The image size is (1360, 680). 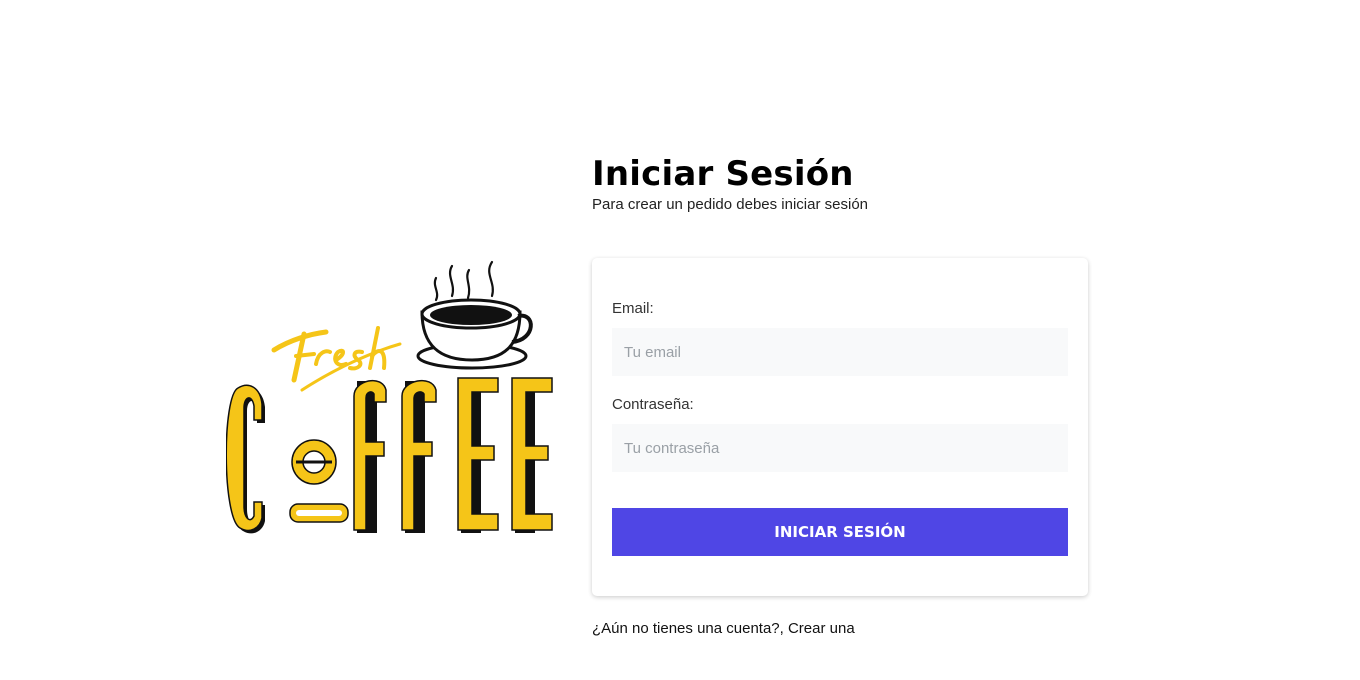 I want to click on page-title: Iniciar Sesión, so click(x=723, y=174).